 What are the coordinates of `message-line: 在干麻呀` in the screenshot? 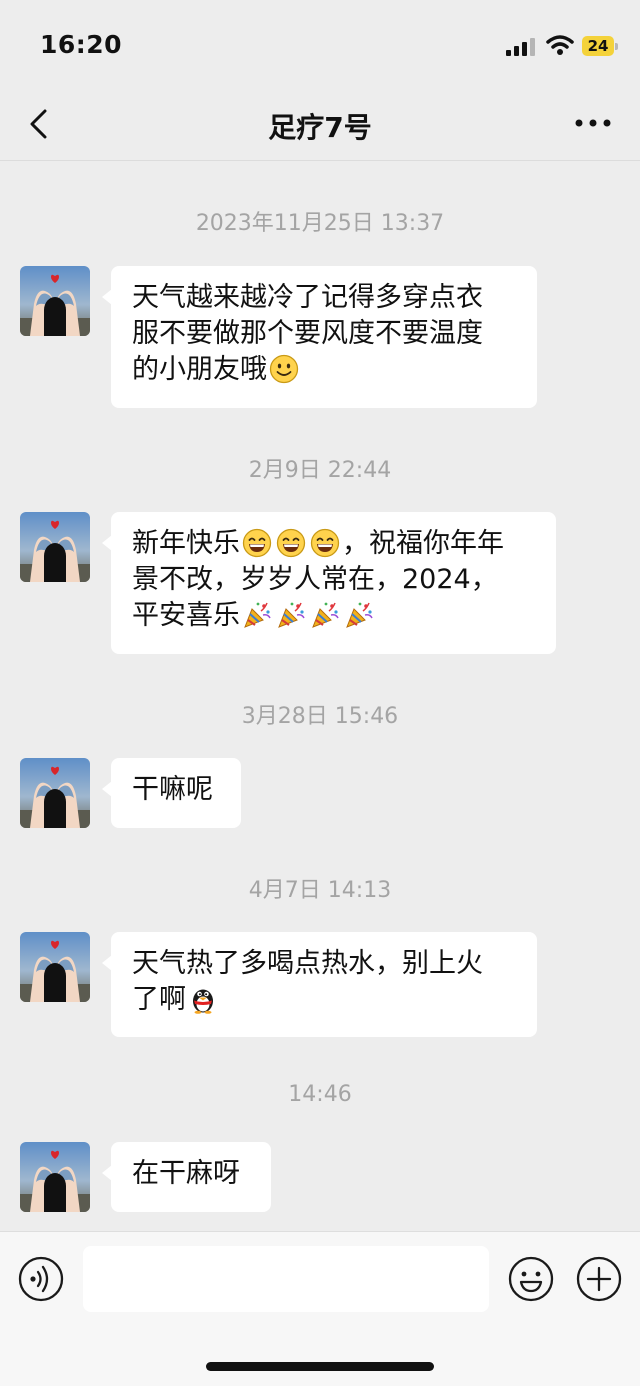 It's located at (186, 1173).